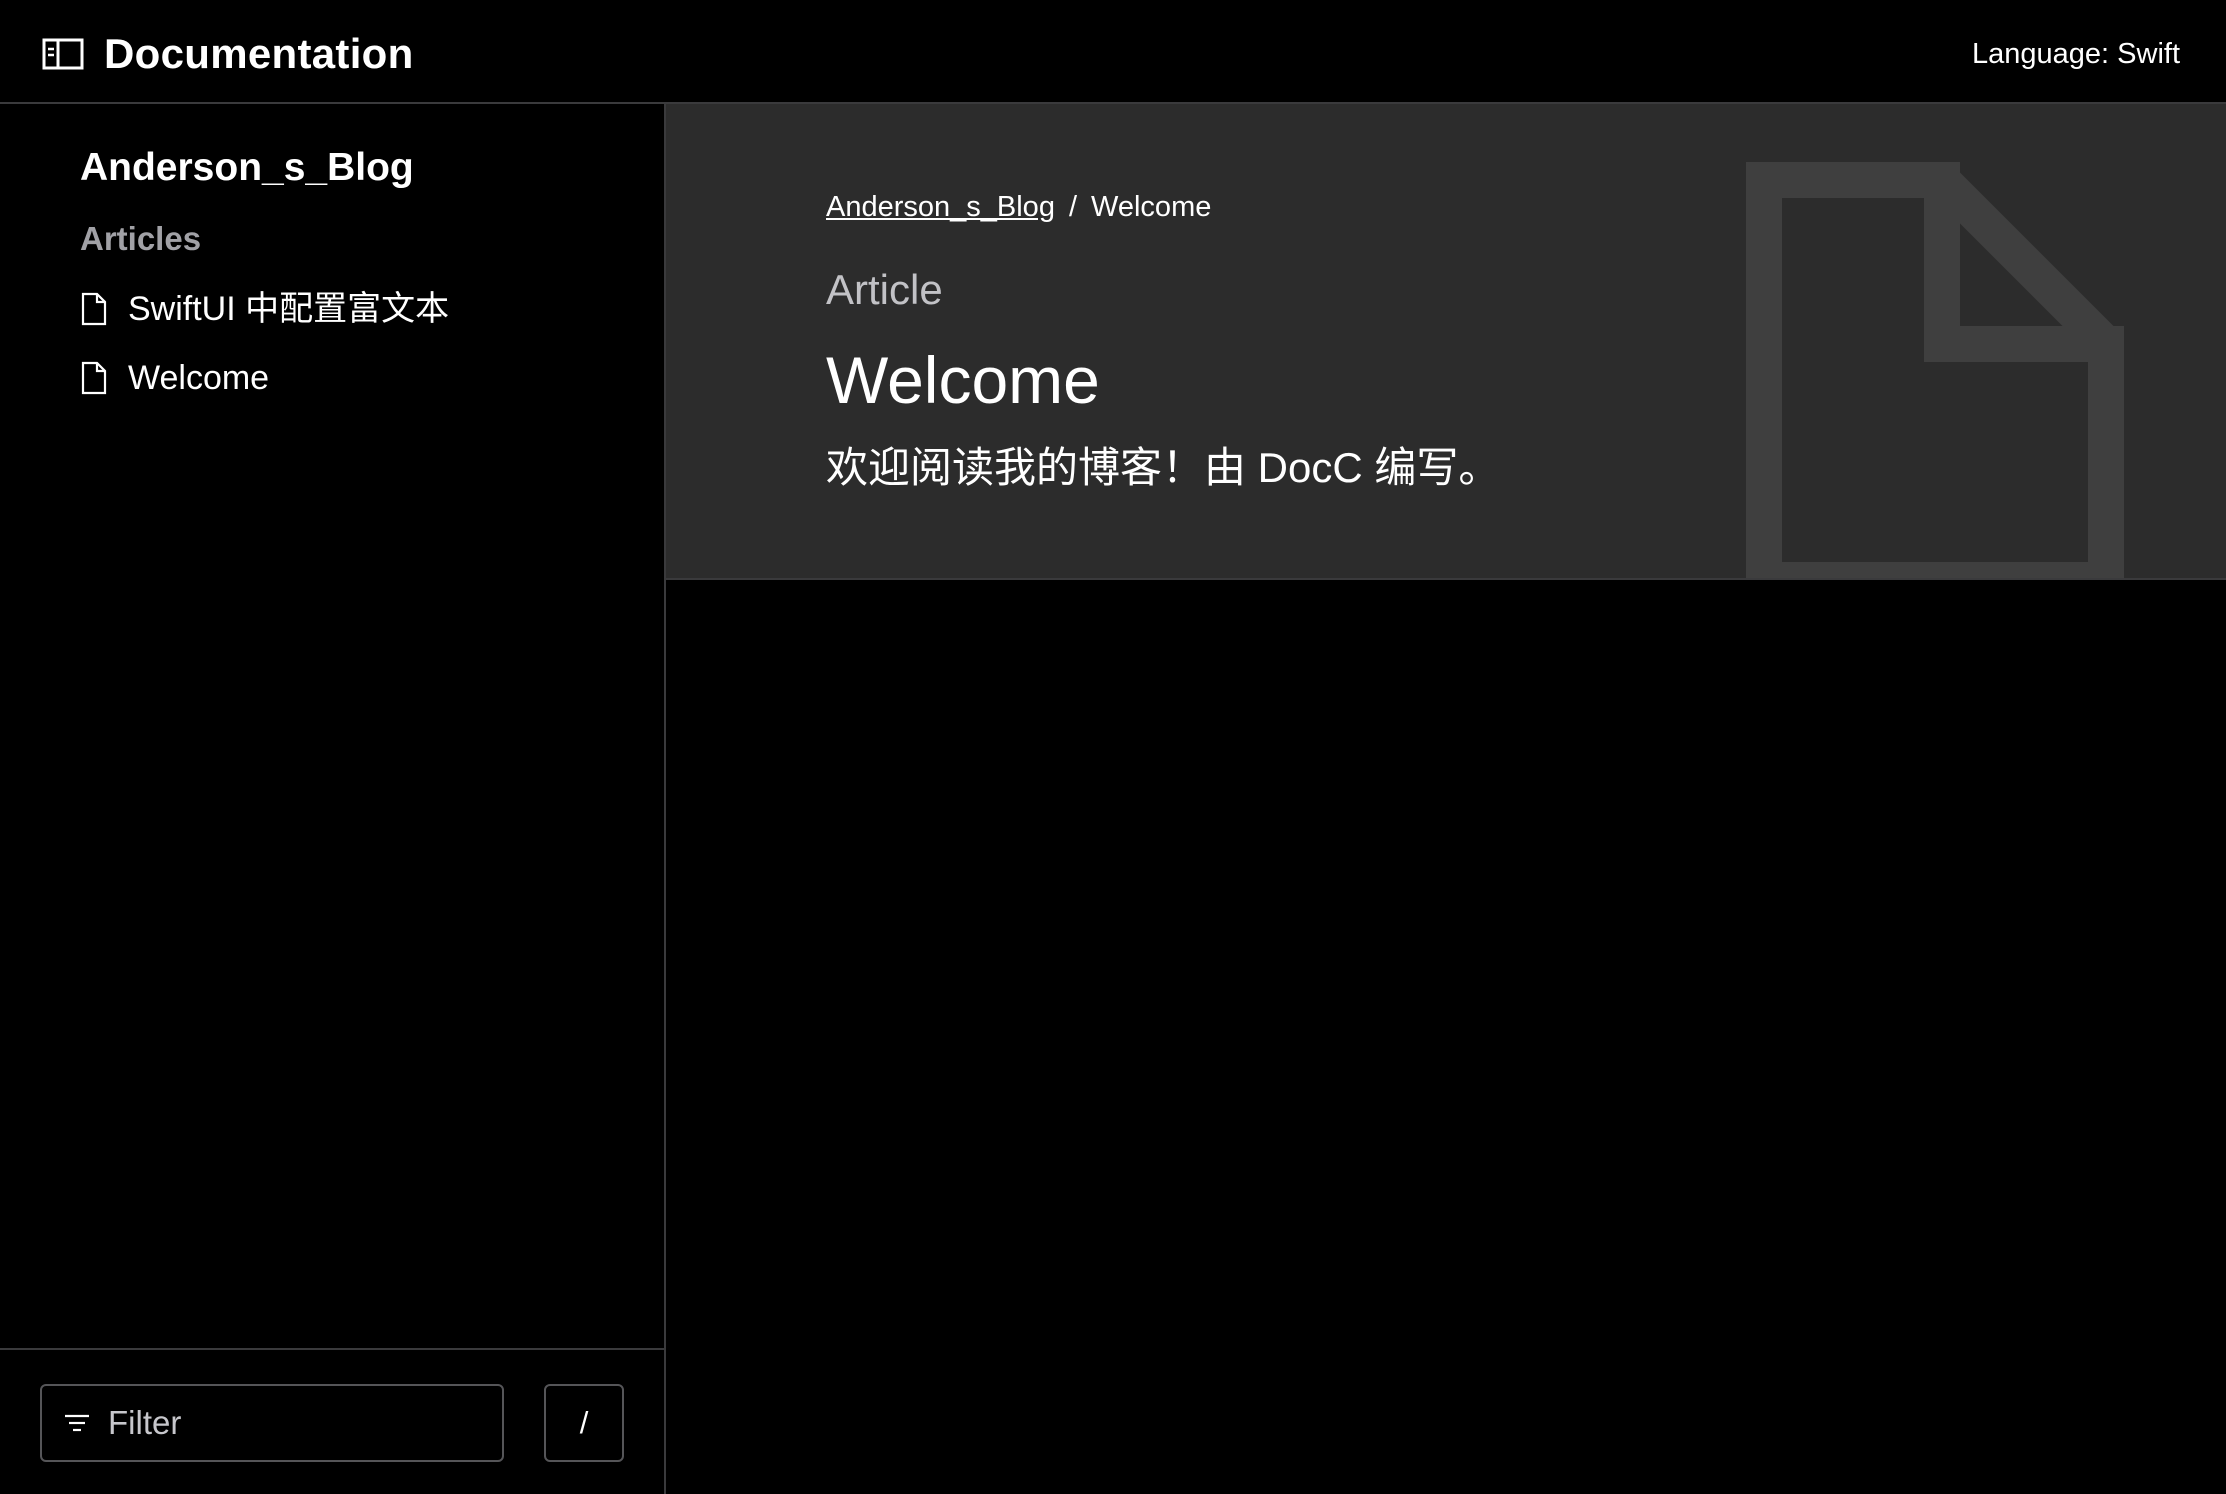 The width and height of the screenshot is (2226, 1494). Describe the element at coordinates (884, 289) in the screenshot. I see `page-eyebrow: Article` at that location.